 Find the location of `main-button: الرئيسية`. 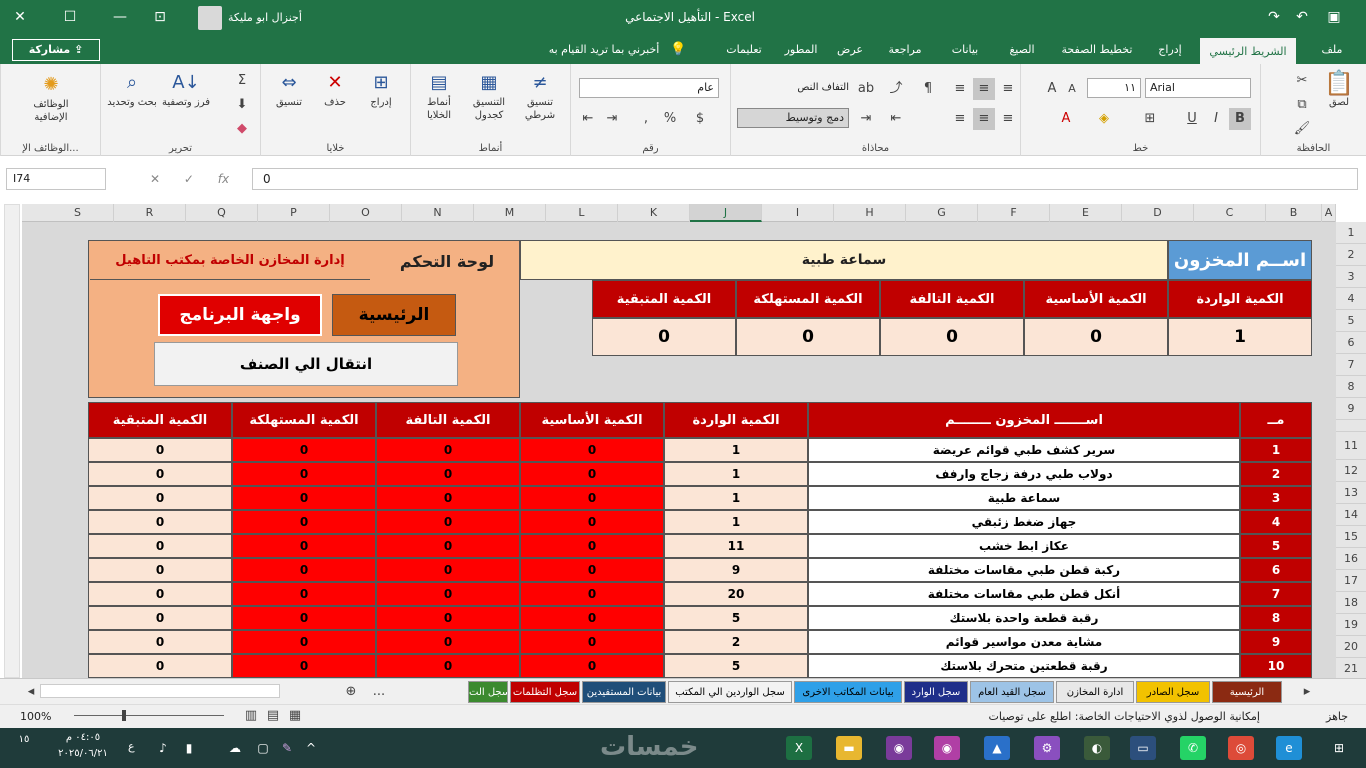

main-button: الرئيسية is located at coordinates (394, 315).